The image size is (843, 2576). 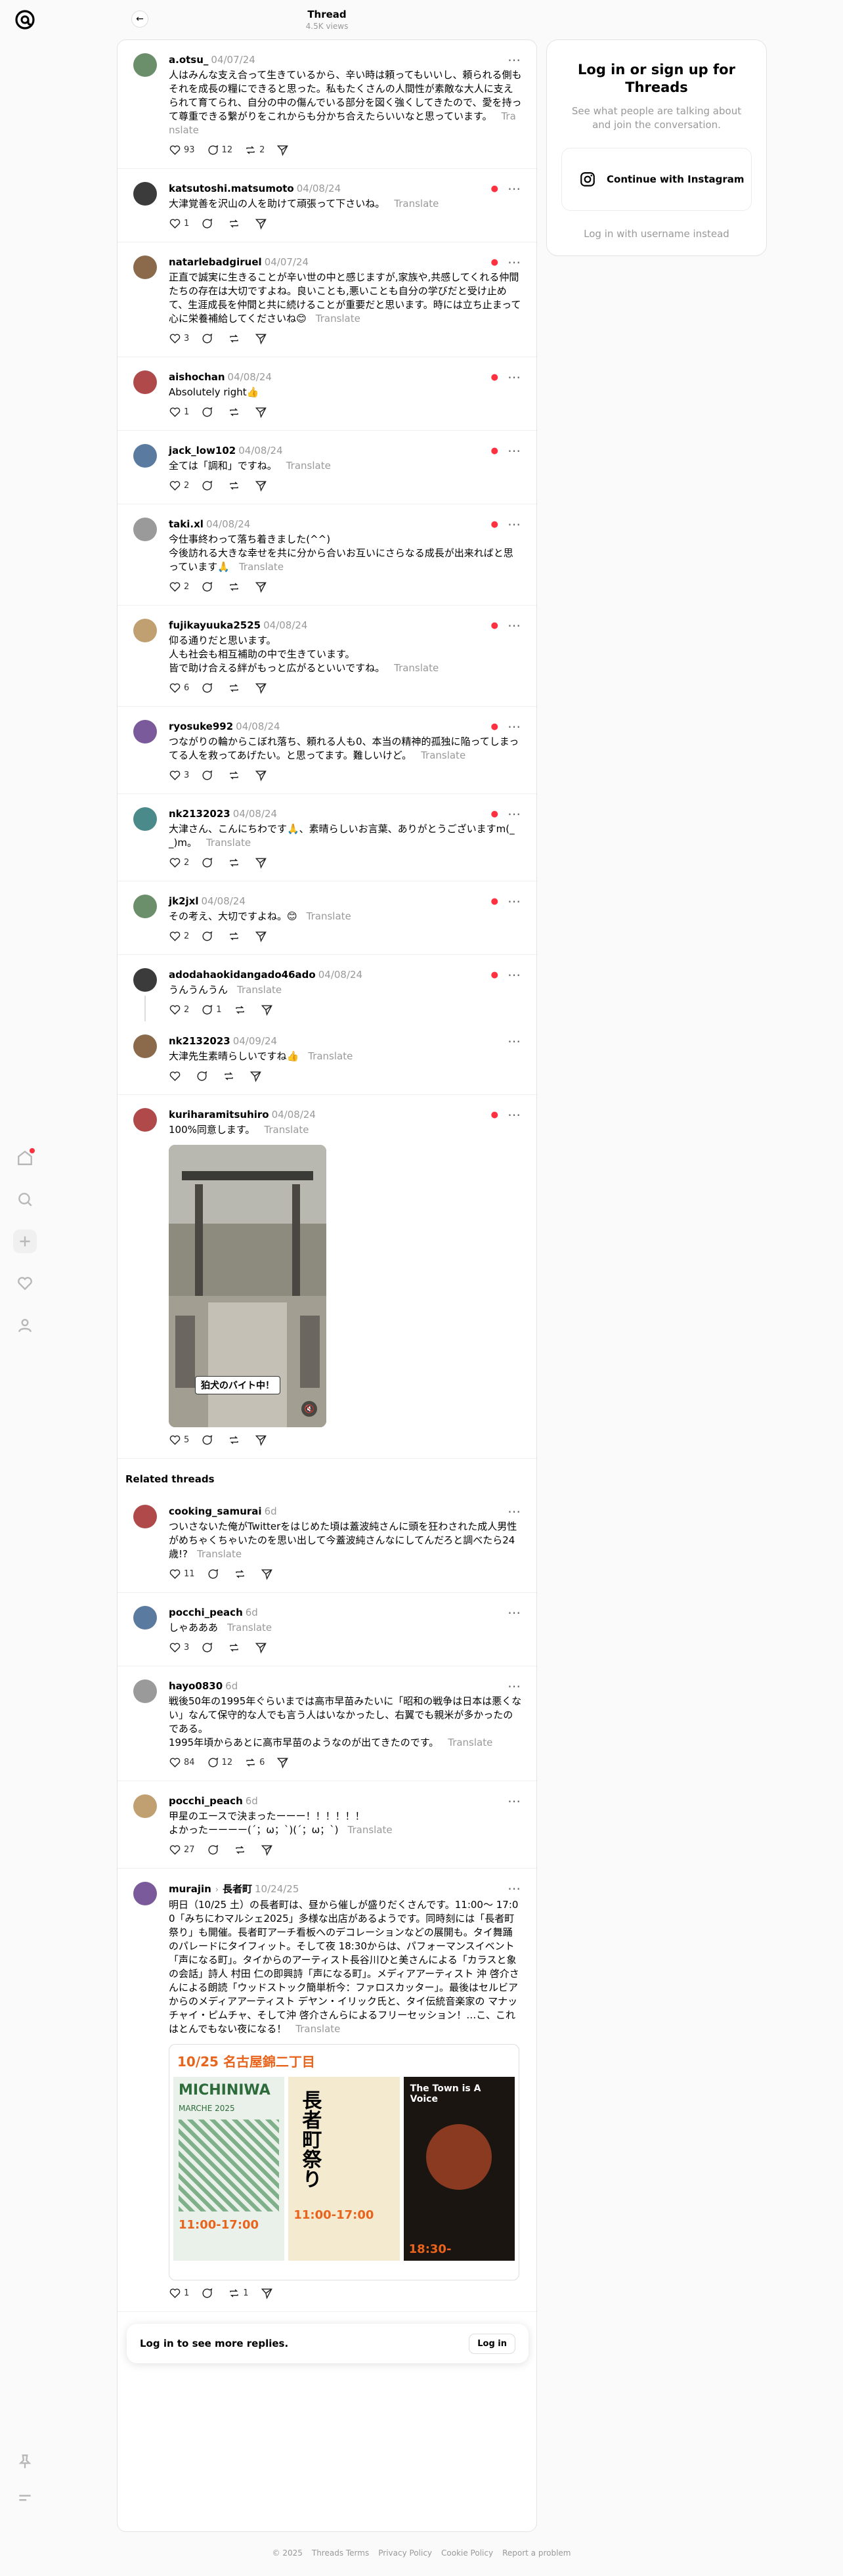 I want to click on username: ryosuke992, so click(x=201, y=726).